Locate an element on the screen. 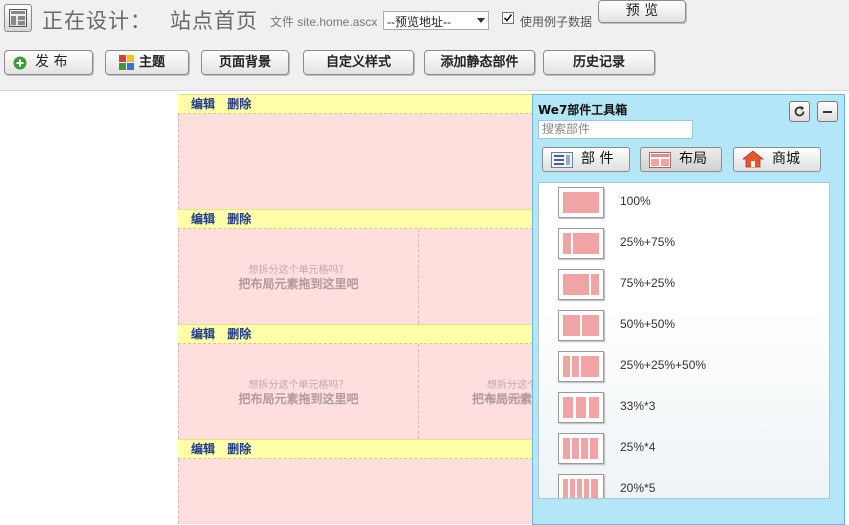  preview-url-selected: --预览地址-- is located at coordinates (419, 22).